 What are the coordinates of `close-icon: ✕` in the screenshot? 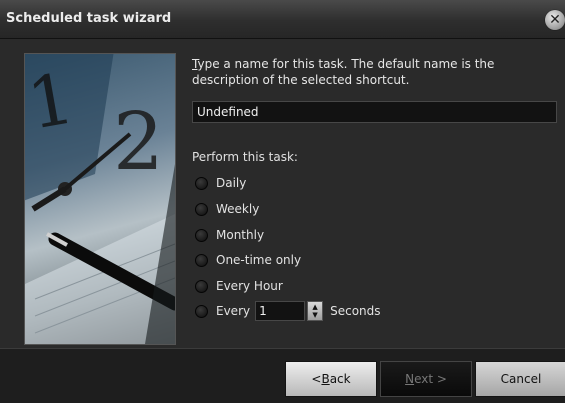 It's located at (555, 20).